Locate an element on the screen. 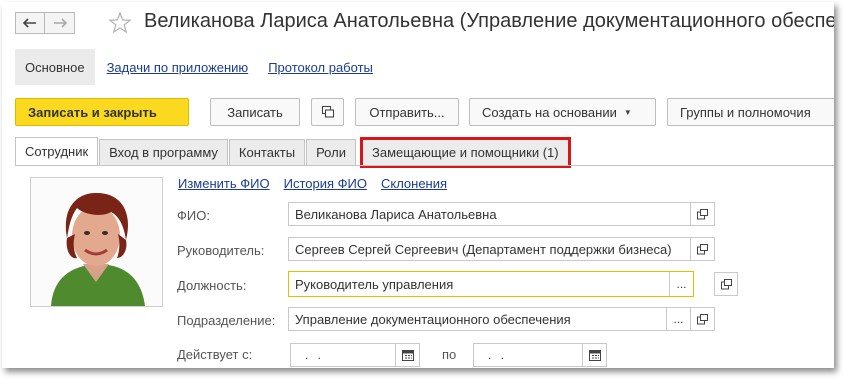 The image size is (844, 379). tab-label: Контакты is located at coordinates (267, 152).